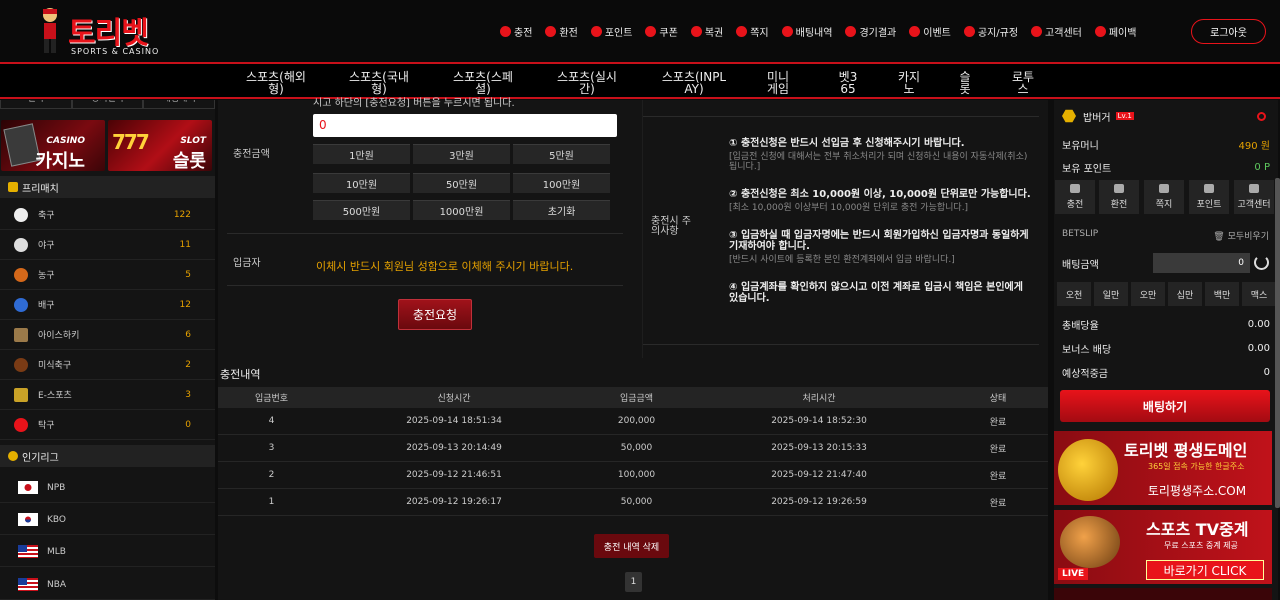 The height and width of the screenshot is (600, 1280). I want to click on amount-btn-1: 1만원, so click(361, 154).